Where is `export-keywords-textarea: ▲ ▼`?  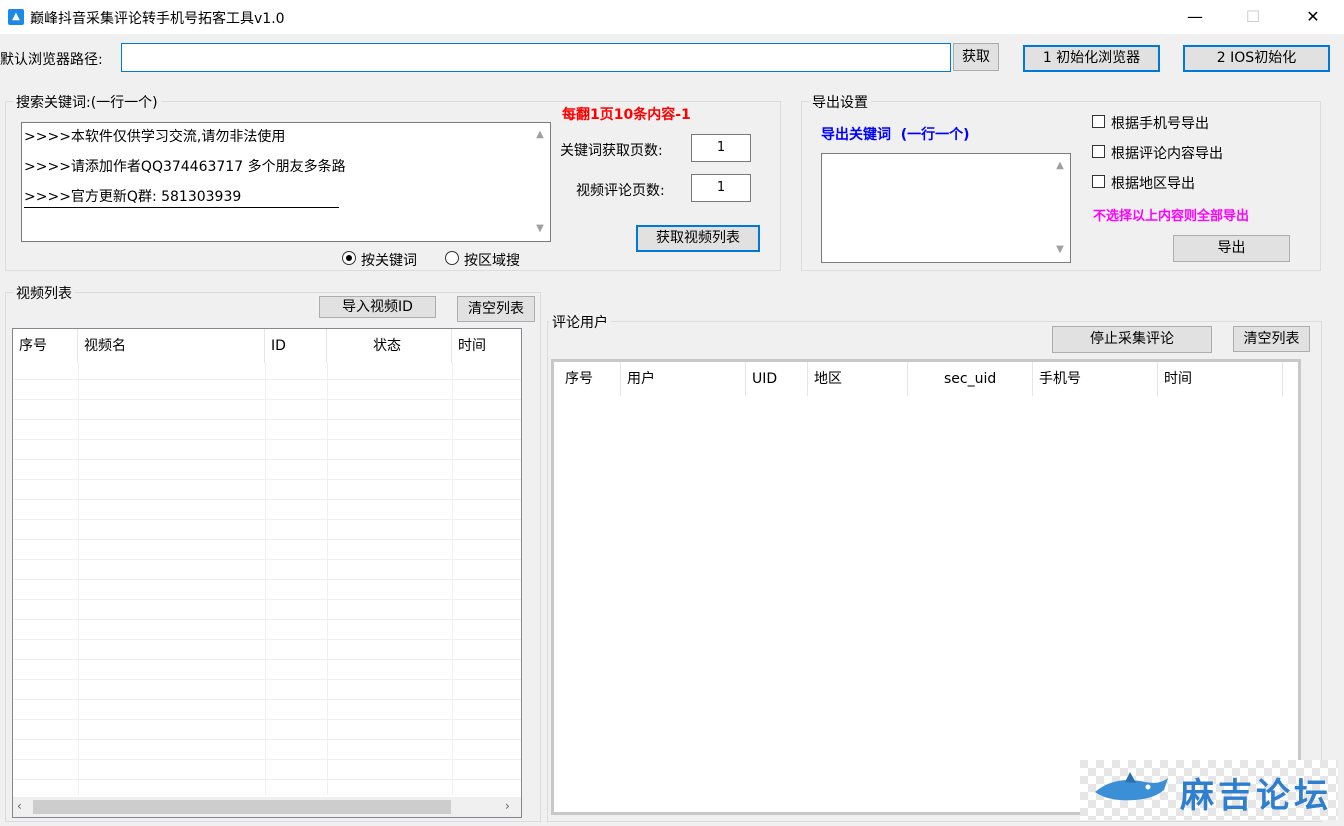
export-keywords-textarea: ▲ ▼ is located at coordinates (946, 208).